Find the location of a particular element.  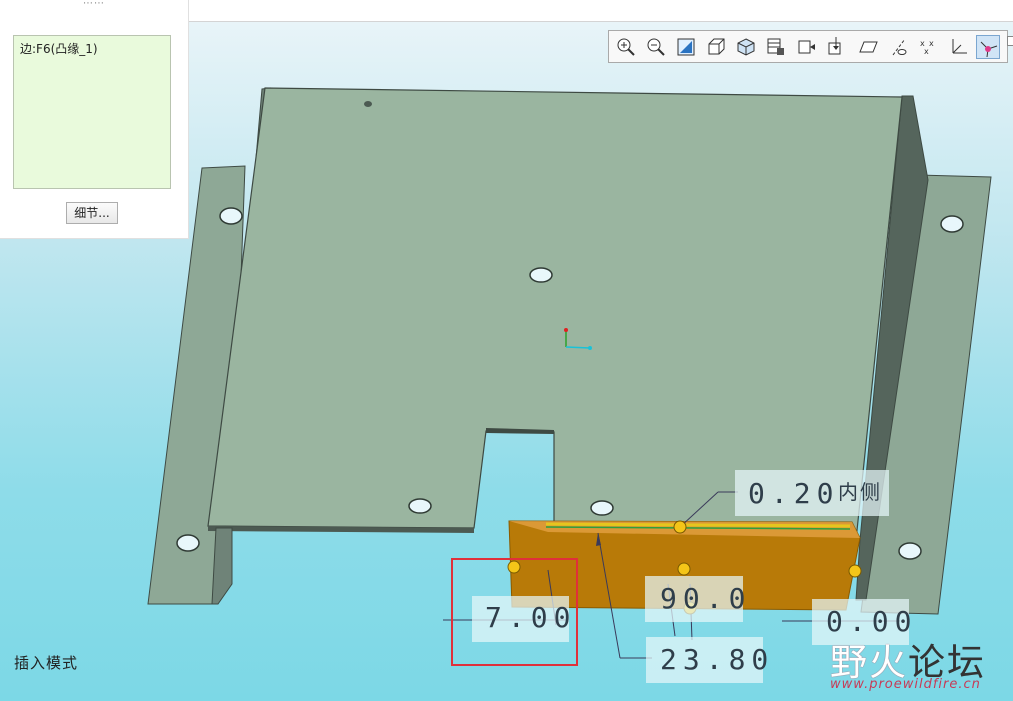

datum-axis-display-icon is located at coordinates (899, 47).